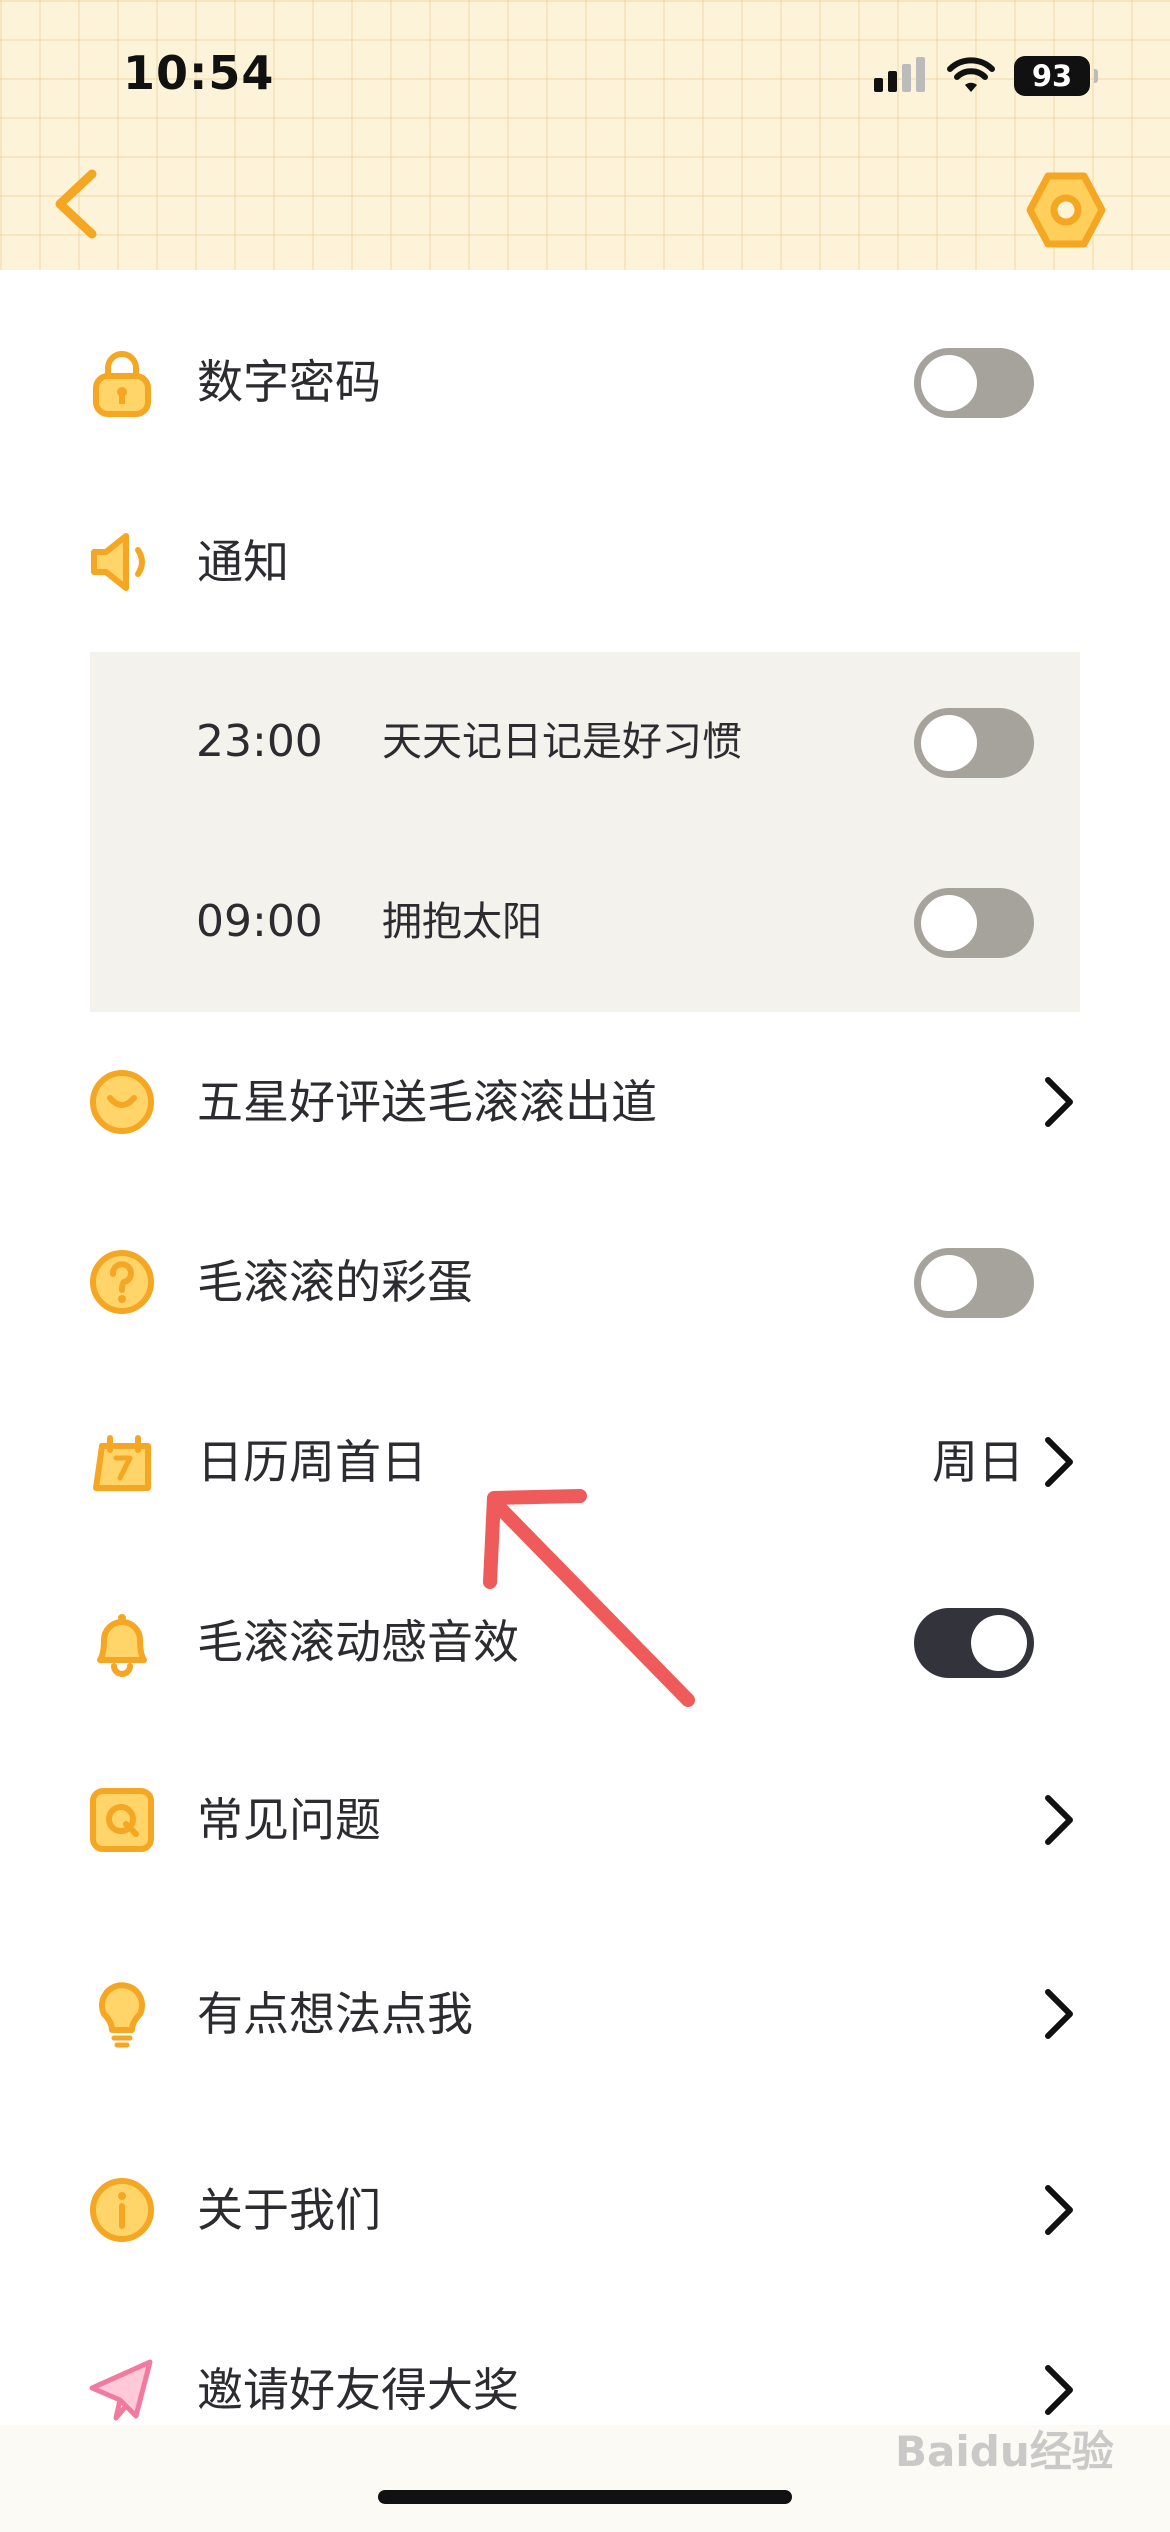 The height and width of the screenshot is (2532, 1170). What do you see at coordinates (585, 1282) in the screenshot?
I see `settings-row-easter-egg: 毛滚滚的彩蛋` at bounding box center [585, 1282].